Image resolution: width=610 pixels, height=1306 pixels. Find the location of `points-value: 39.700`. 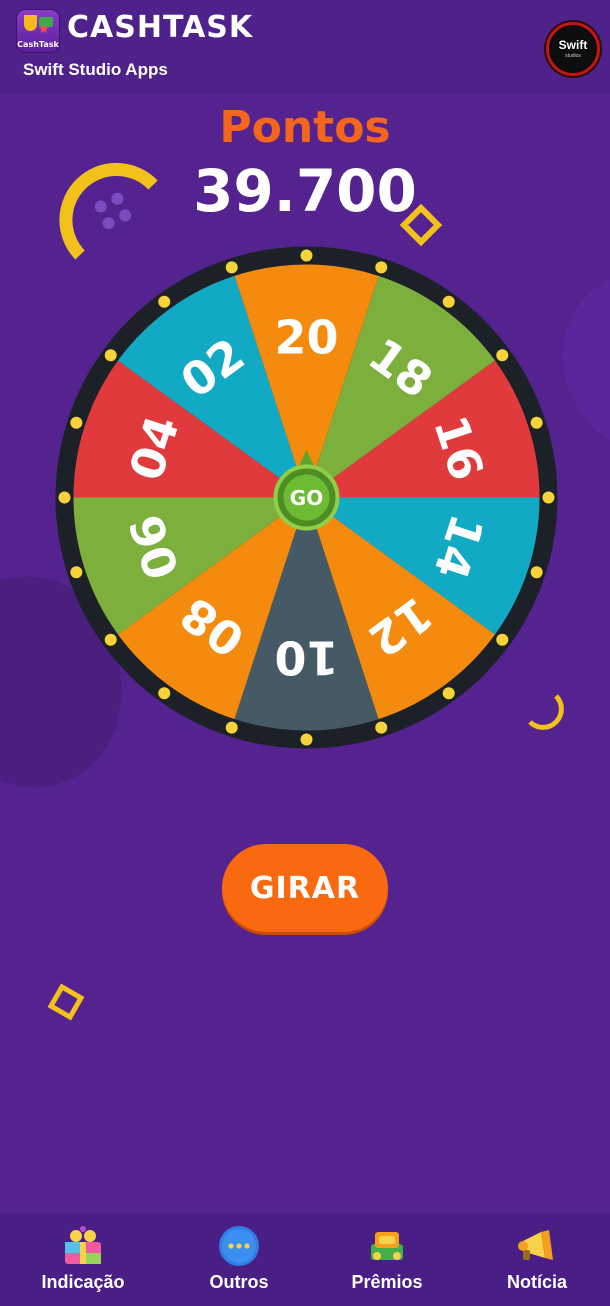

points-value: 39.700 is located at coordinates (305, 191).